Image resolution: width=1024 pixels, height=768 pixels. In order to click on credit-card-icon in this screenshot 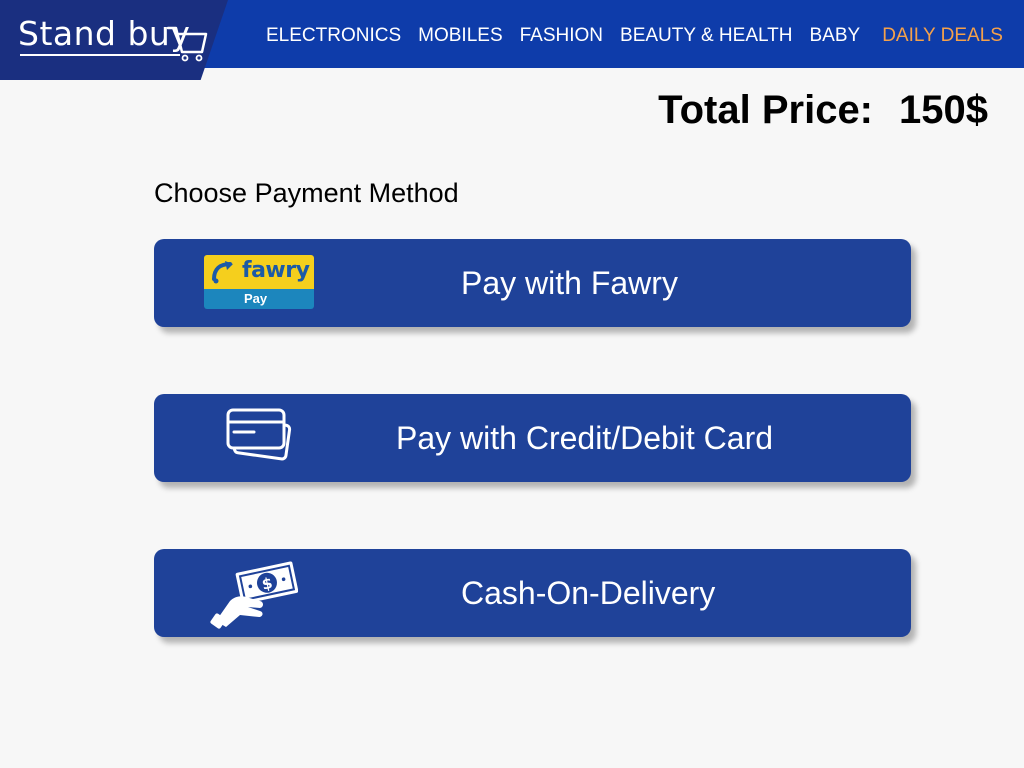, I will do `click(259, 434)`.